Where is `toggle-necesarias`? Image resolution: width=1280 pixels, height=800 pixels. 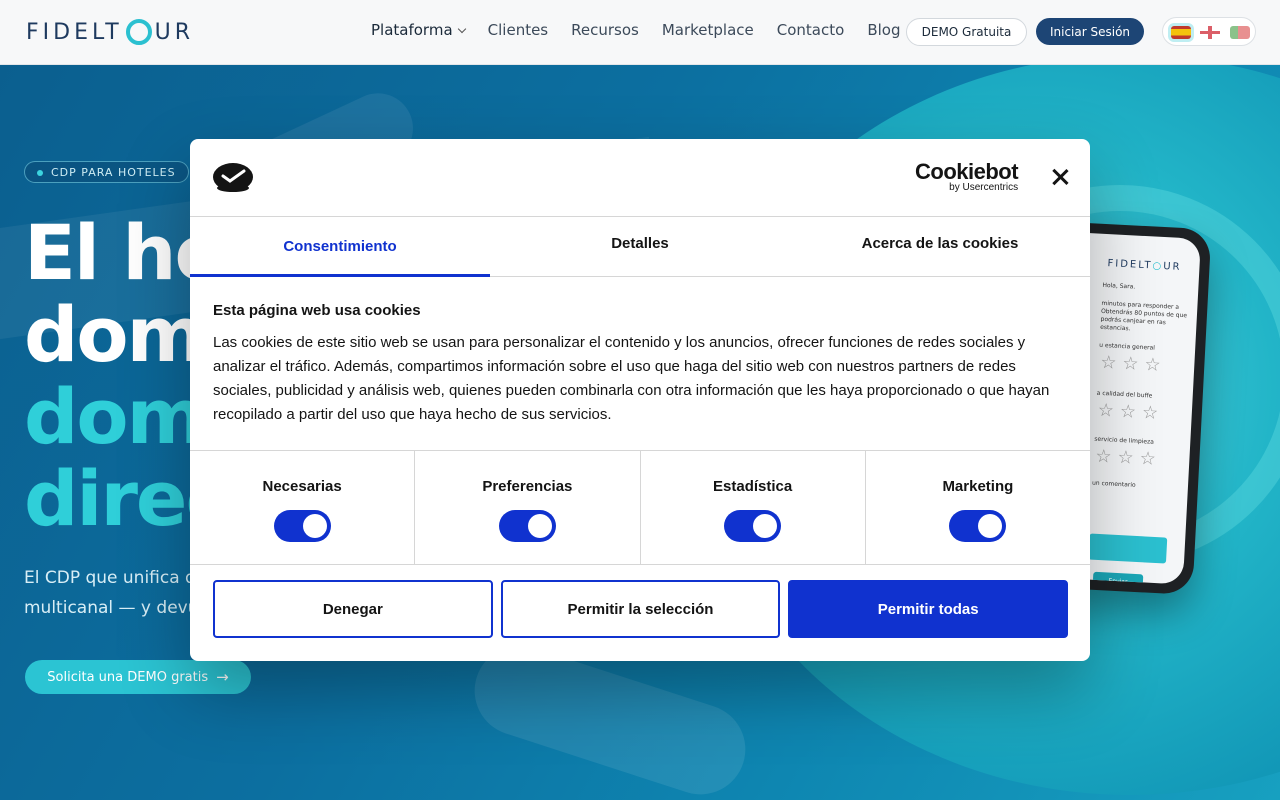
toggle-necesarias is located at coordinates (302, 526).